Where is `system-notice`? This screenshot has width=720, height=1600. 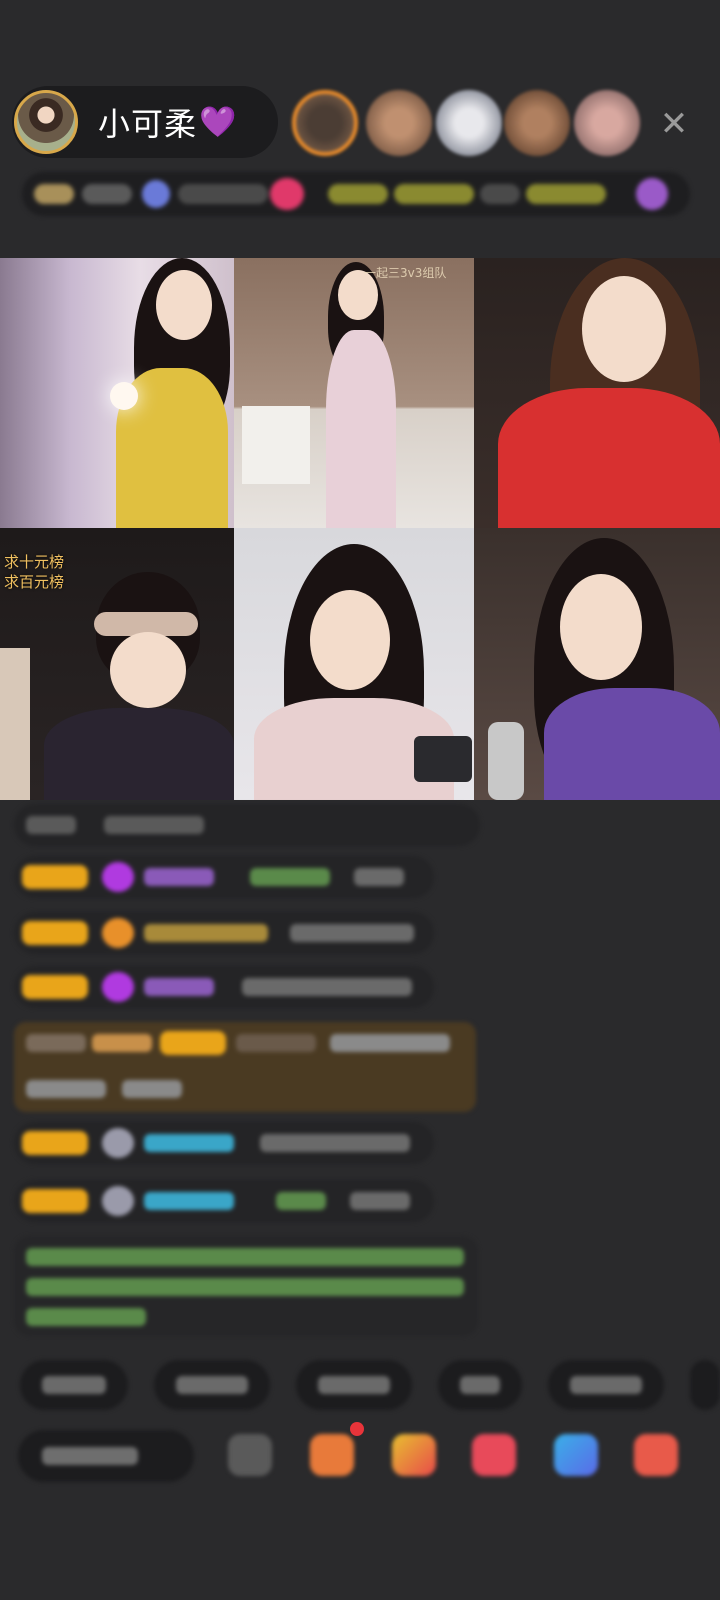
system-notice is located at coordinates (246, 1286).